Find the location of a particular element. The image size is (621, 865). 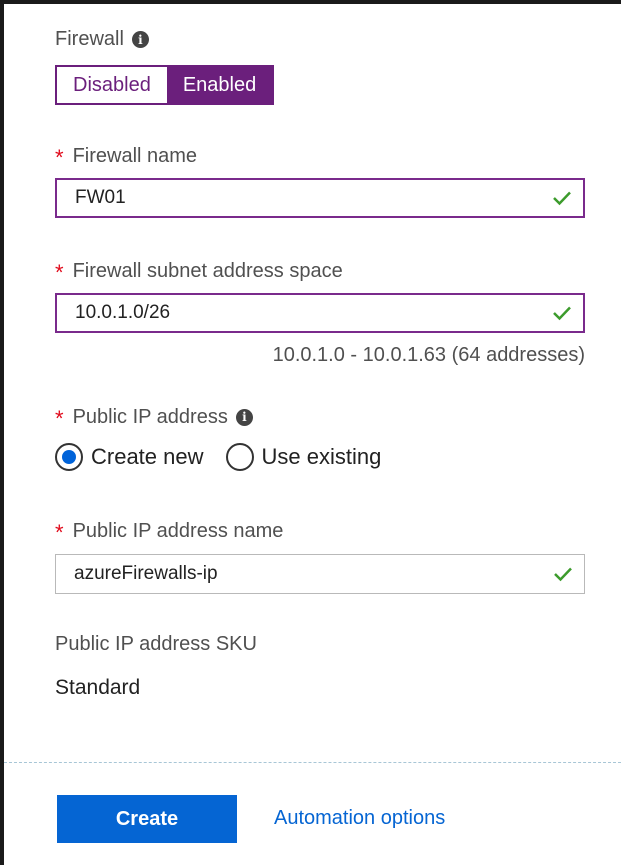

firewall-toggle: Disabled Enabled is located at coordinates (165, 85).